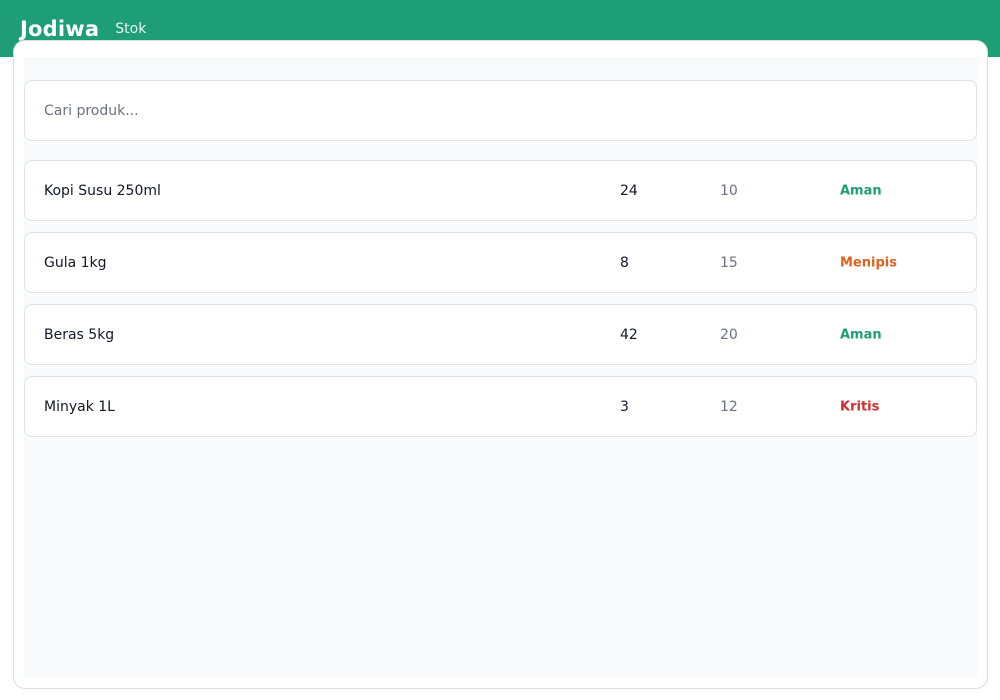 This screenshot has width=1000, height=700. Describe the element at coordinates (729, 406) in the screenshot. I see `product-min-stock: 12` at that location.